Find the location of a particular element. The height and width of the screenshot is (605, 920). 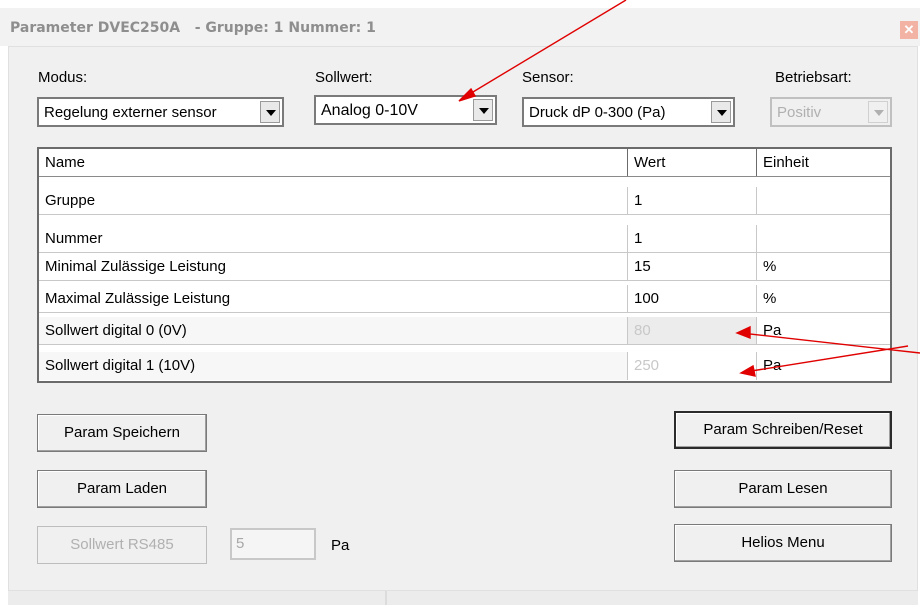

param-lesen-button: Param Lesen is located at coordinates (783, 489).